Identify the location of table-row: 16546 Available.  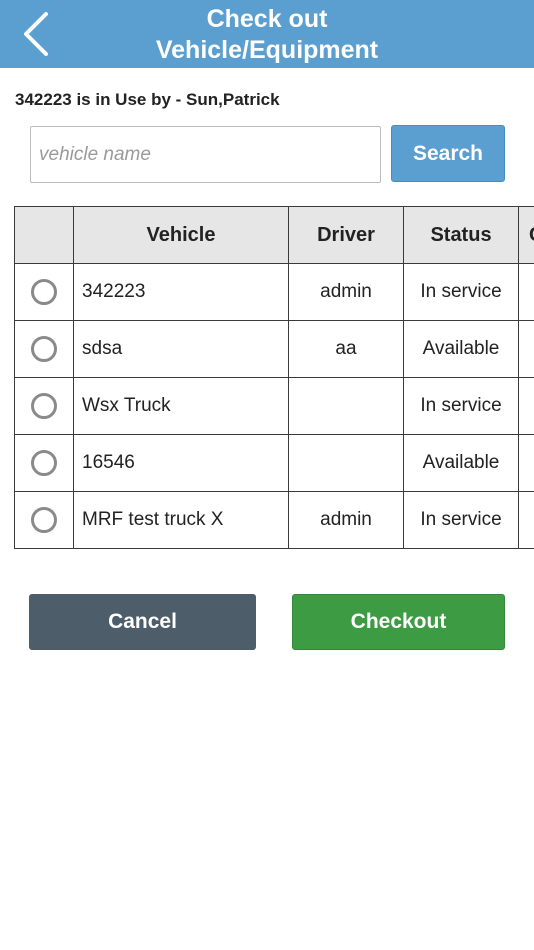
(274, 463).